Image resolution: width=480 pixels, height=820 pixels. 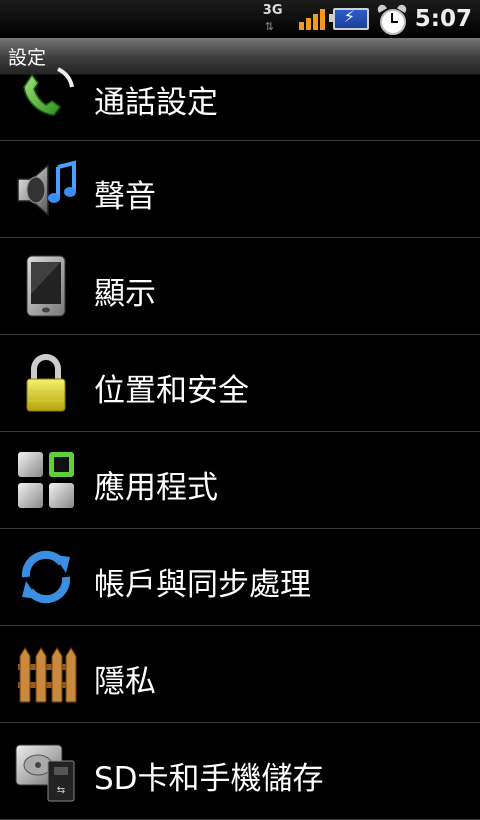 What do you see at coordinates (443, 19) in the screenshot?
I see `status-time: 5:07` at bounding box center [443, 19].